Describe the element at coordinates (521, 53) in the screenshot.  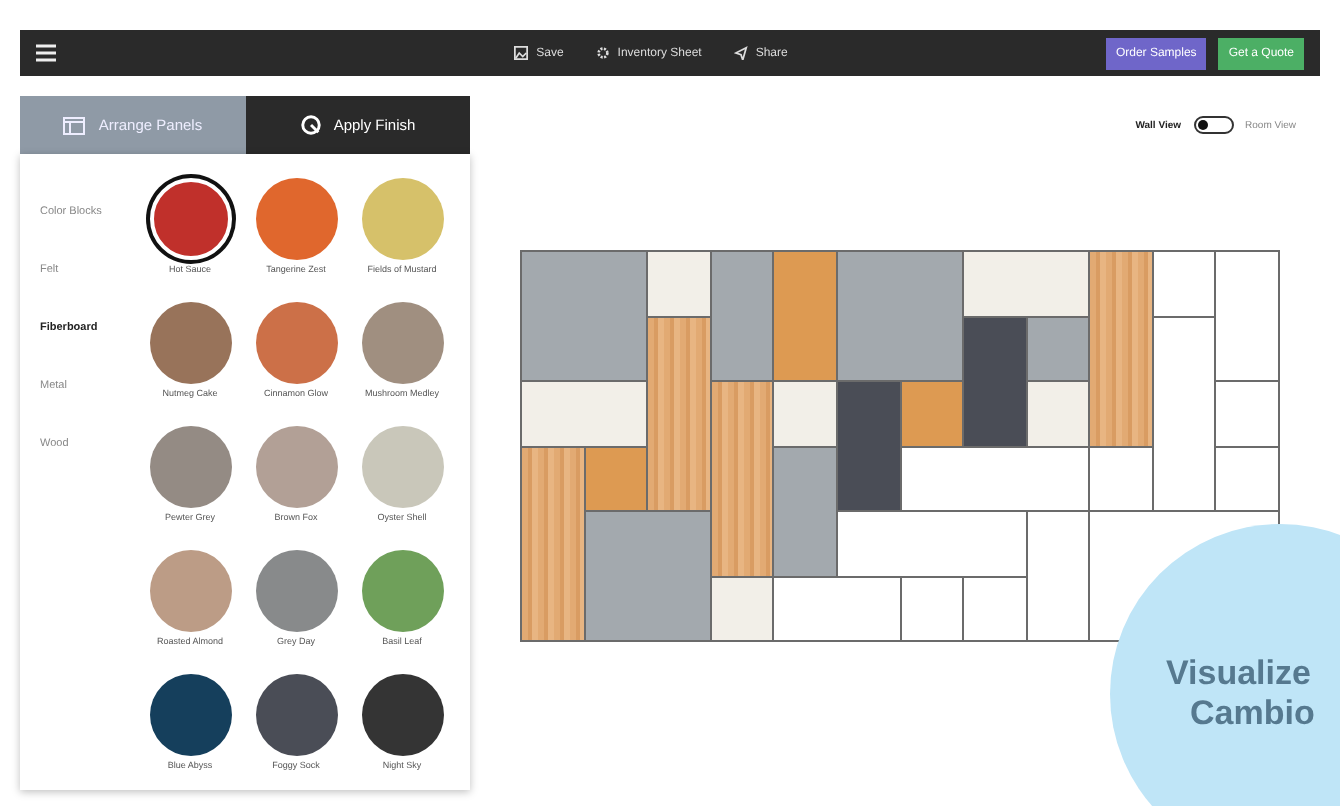
I see `image-icon` at that location.